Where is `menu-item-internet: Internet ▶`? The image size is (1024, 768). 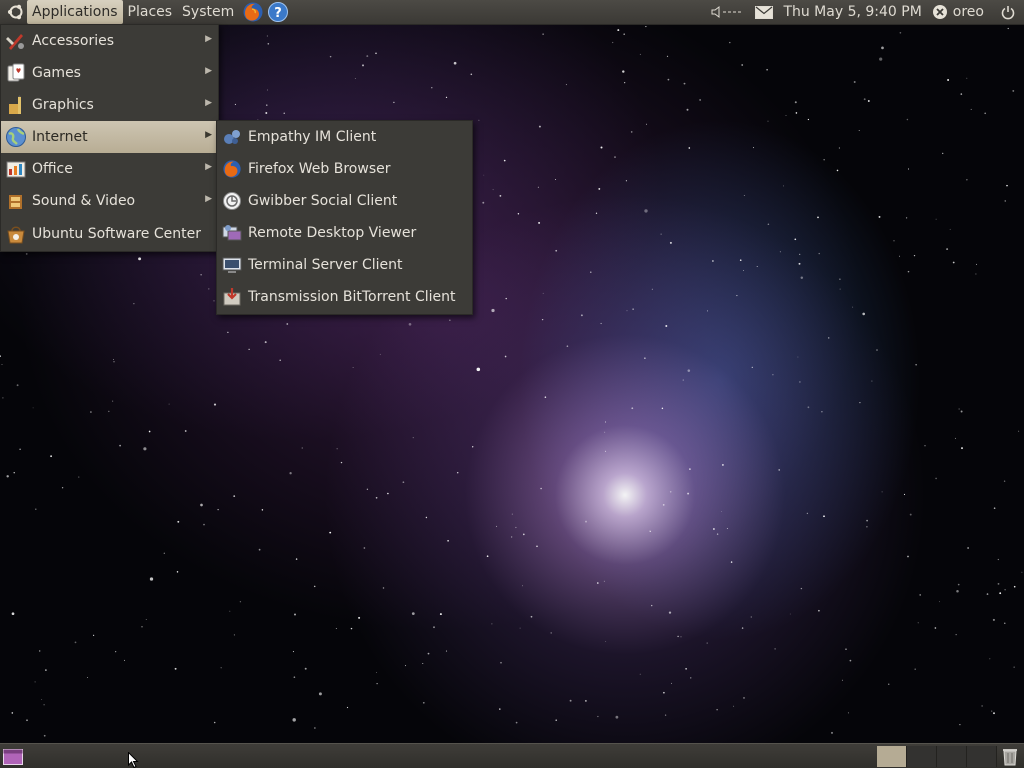 menu-item-internet: Internet ▶ is located at coordinates (109, 137).